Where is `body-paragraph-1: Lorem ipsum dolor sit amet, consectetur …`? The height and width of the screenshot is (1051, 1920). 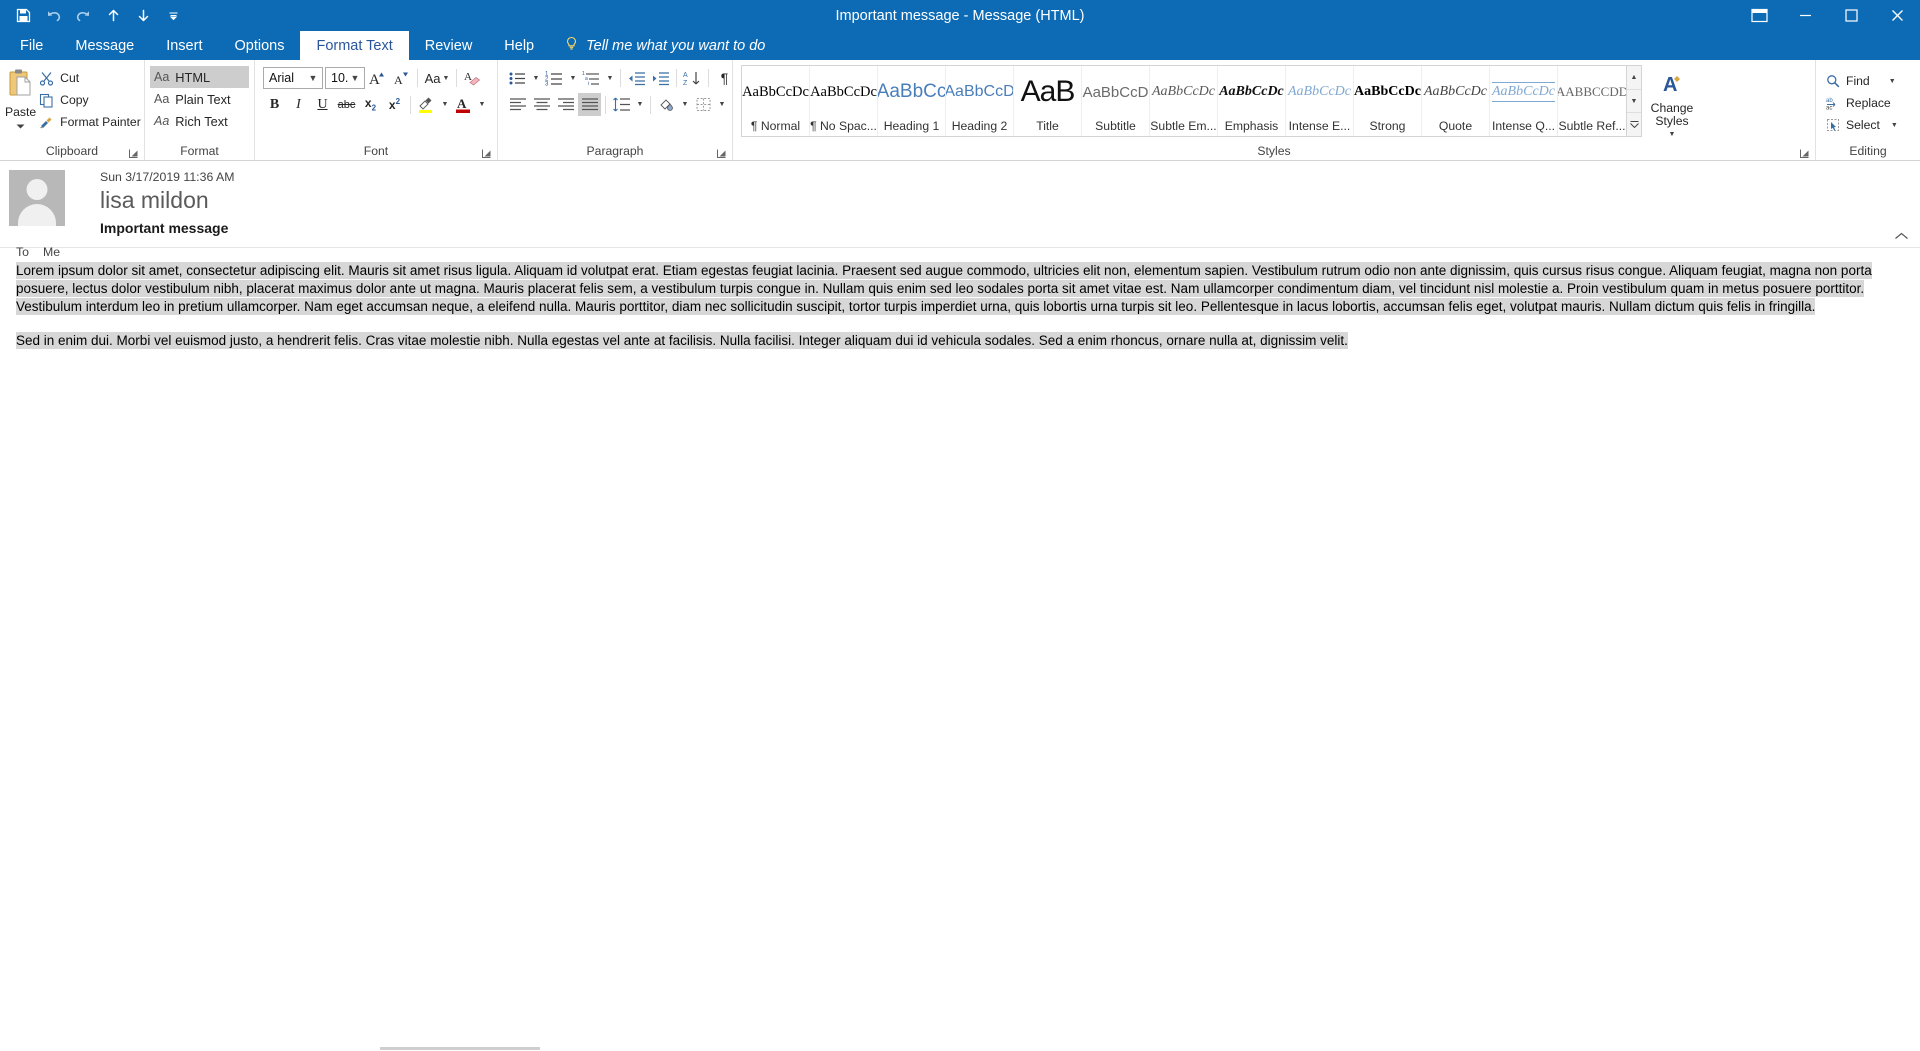 body-paragraph-1: Lorem ipsum dolor sit amet, consectetur … is located at coordinates (944, 288).